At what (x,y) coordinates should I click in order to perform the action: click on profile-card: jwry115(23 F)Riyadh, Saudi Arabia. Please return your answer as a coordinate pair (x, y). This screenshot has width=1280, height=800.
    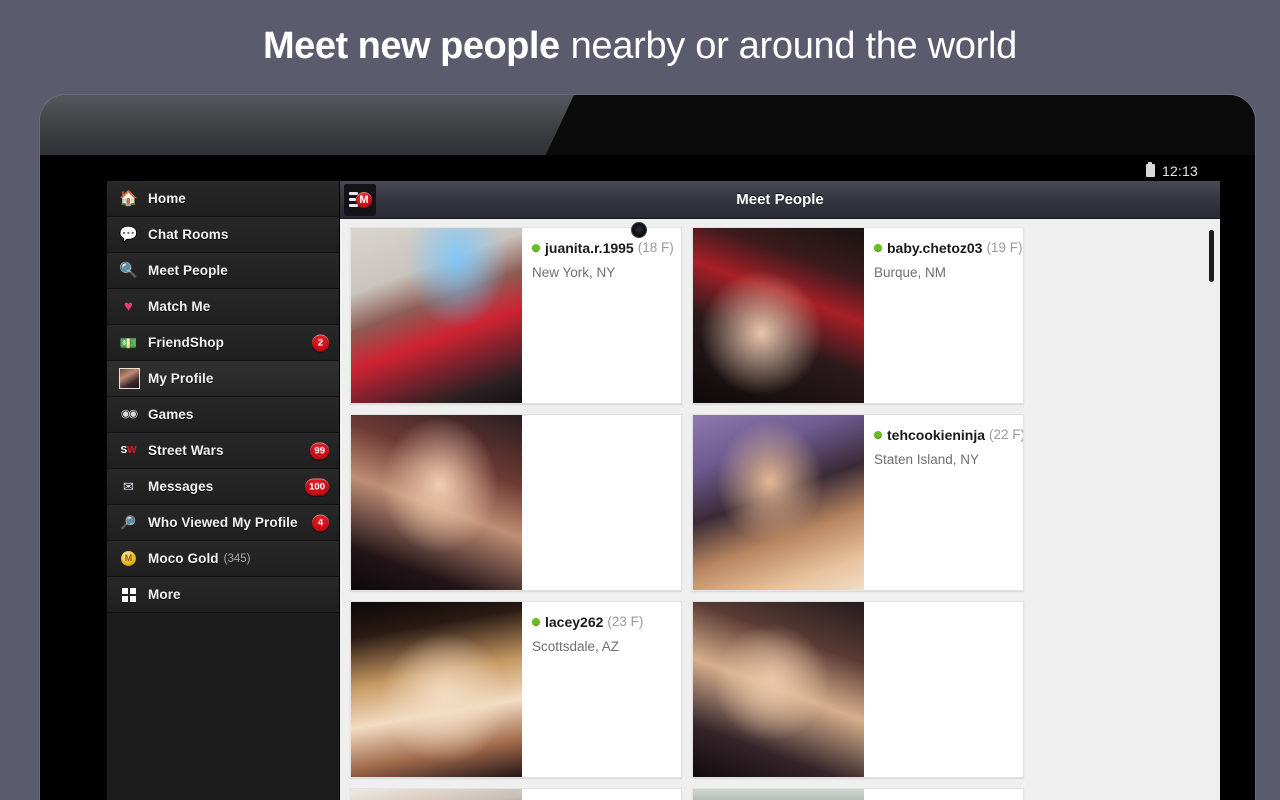
    Looking at the image, I should click on (516, 794).